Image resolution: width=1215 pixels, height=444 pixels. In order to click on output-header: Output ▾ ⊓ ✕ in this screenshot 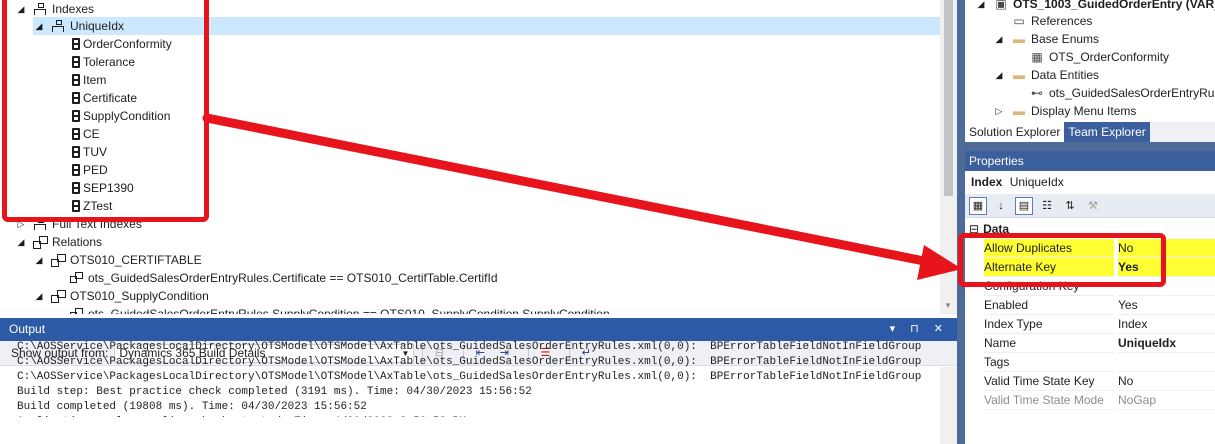, I will do `click(478, 329)`.